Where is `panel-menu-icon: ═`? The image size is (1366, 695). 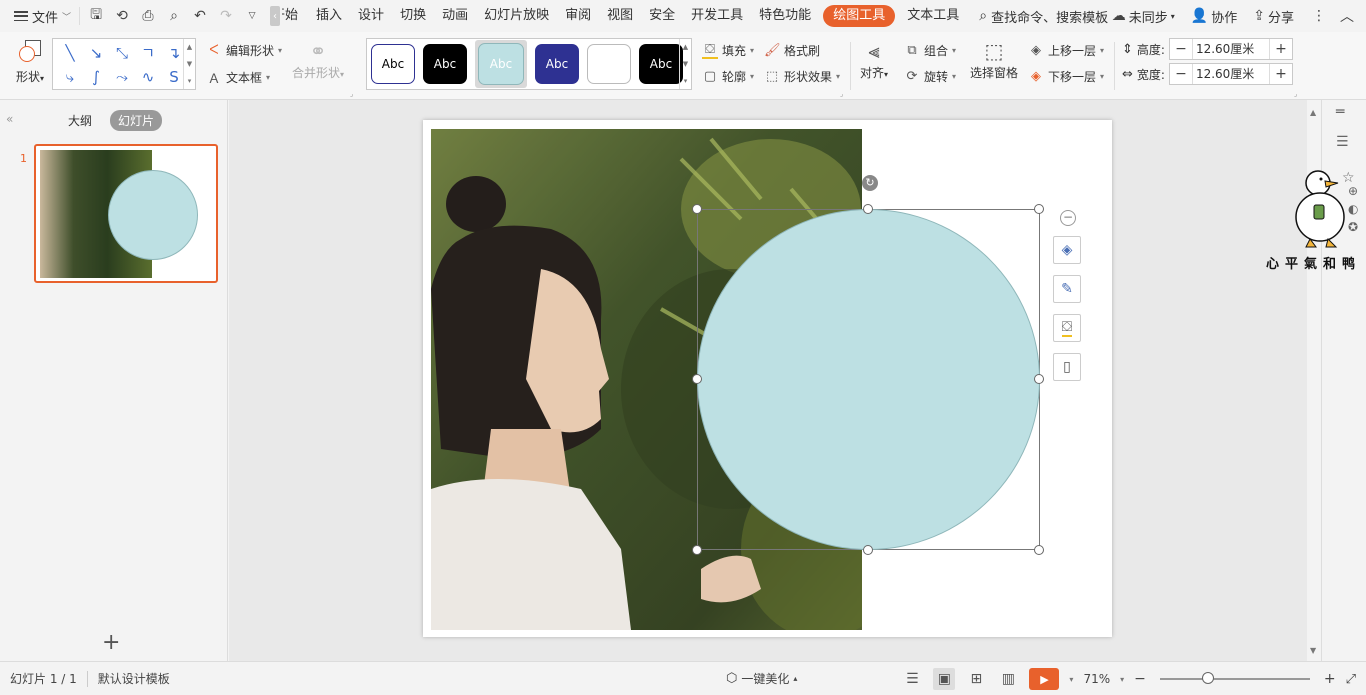
panel-menu-icon: ═ is located at coordinates (1340, 112).